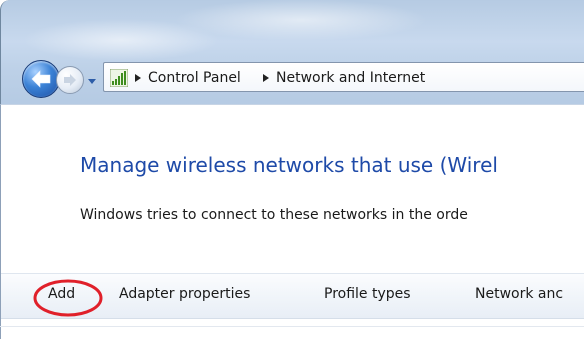  I want to click on breadcrumb-control-panel: Control Panel, so click(194, 78).